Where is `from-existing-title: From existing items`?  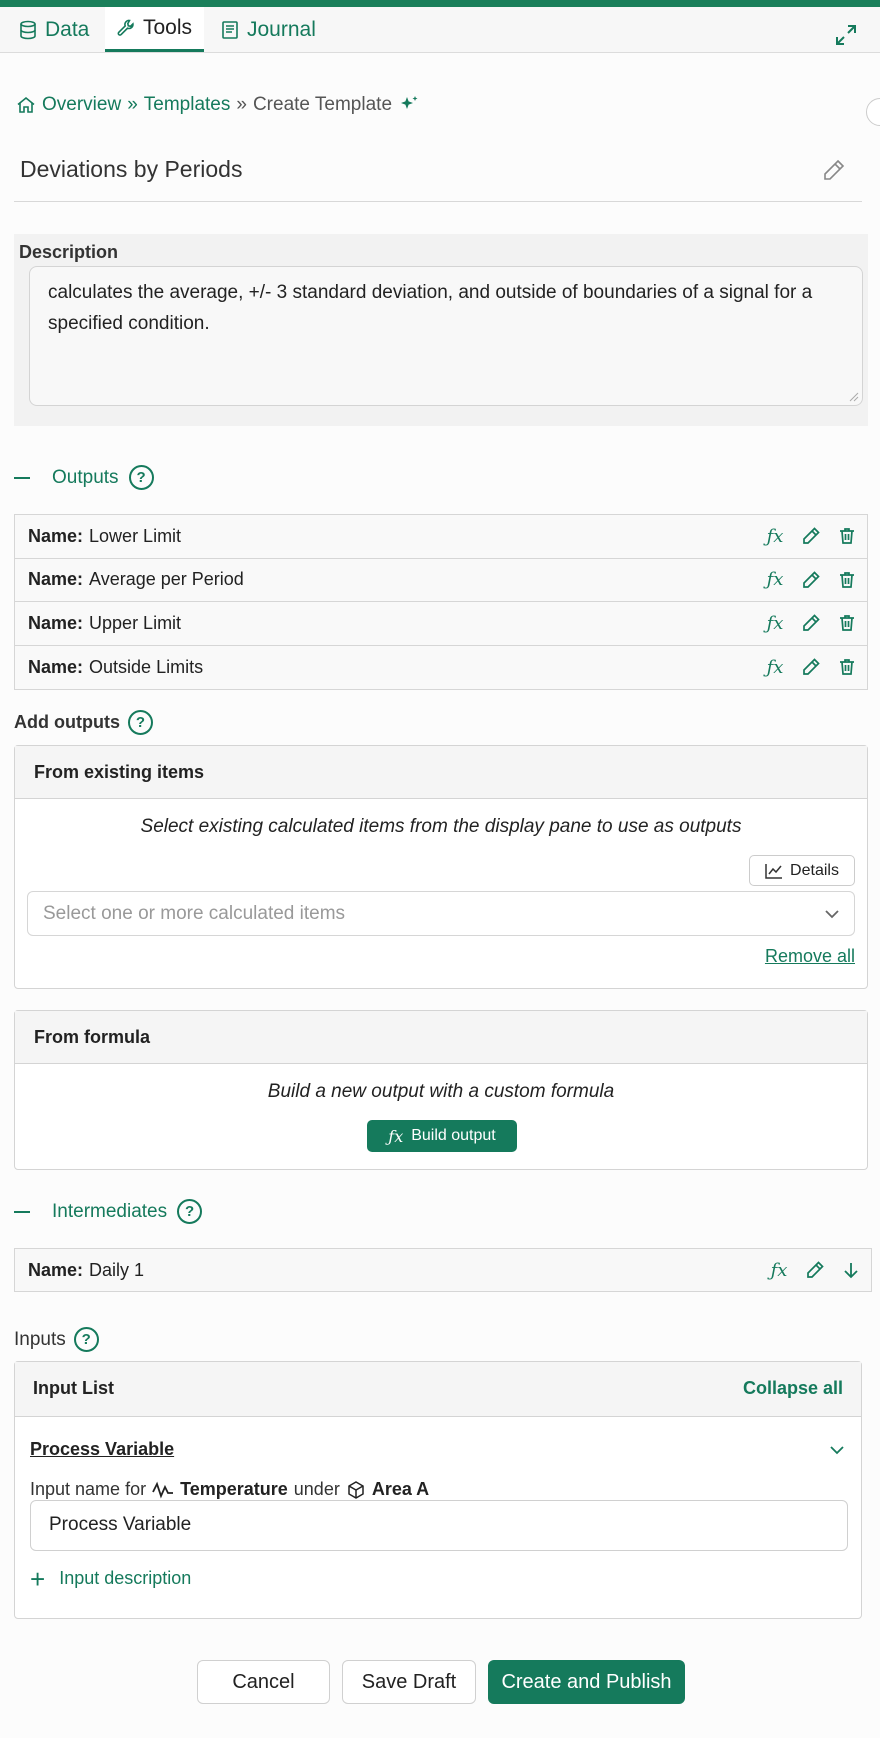 from-existing-title: From existing items is located at coordinates (441, 772).